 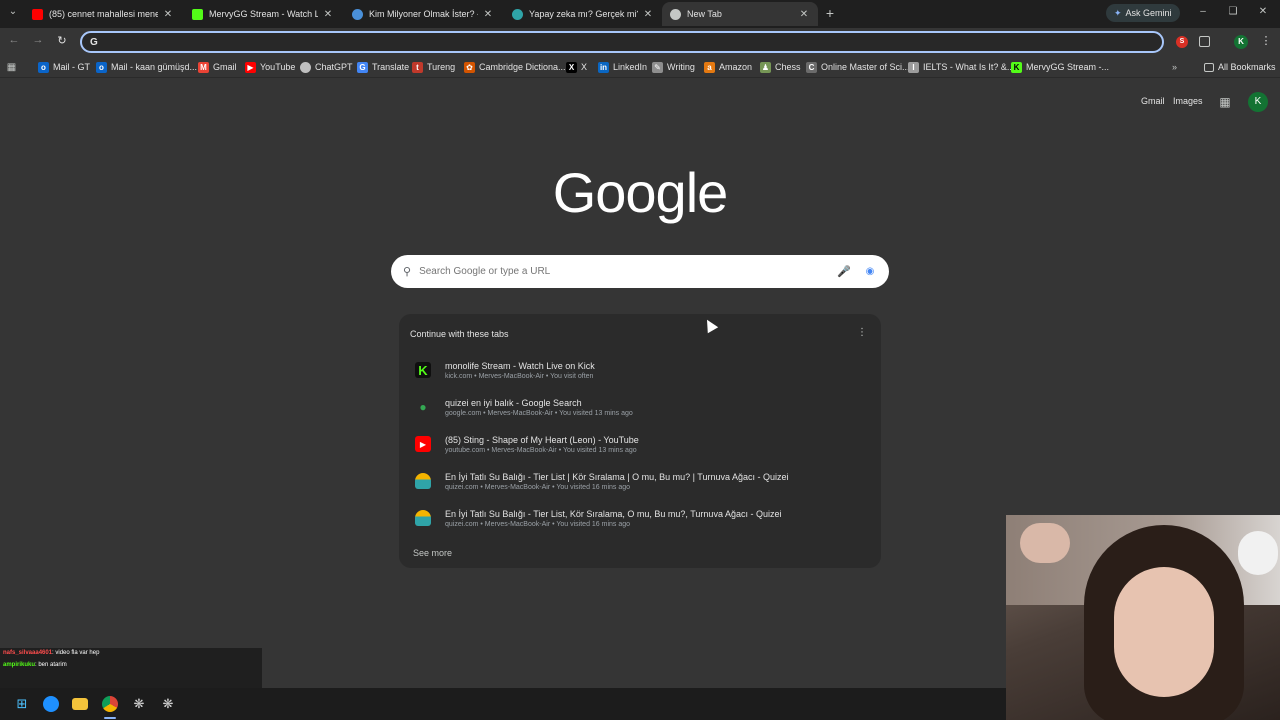 What do you see at coordinates (139, 704) in the screenshot?
I see `chatgpt-icon: ❋` at bounding box center [139, 704].